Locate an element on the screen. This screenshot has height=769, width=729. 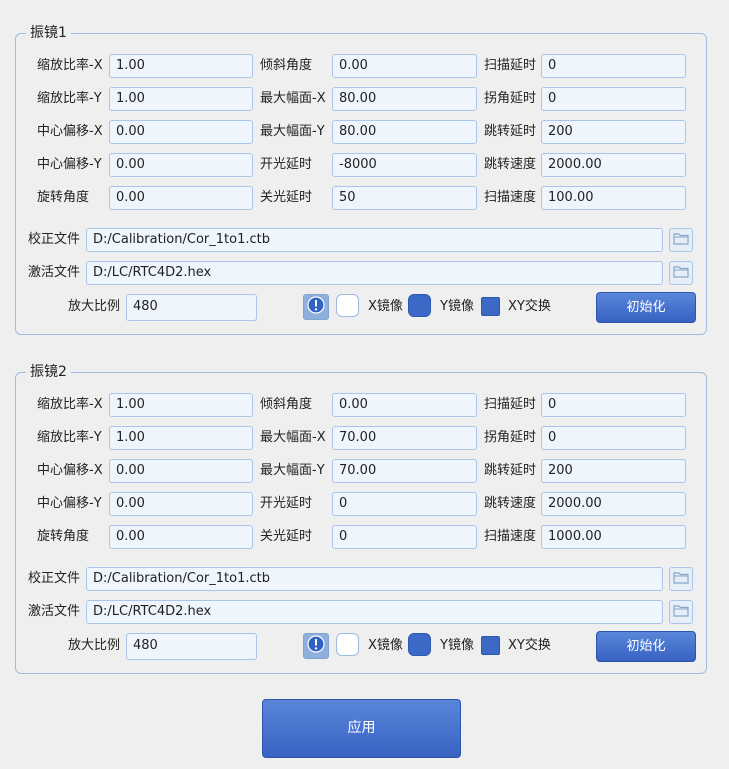
galvo2-act-browse-button is located at coordinates (681, 612).